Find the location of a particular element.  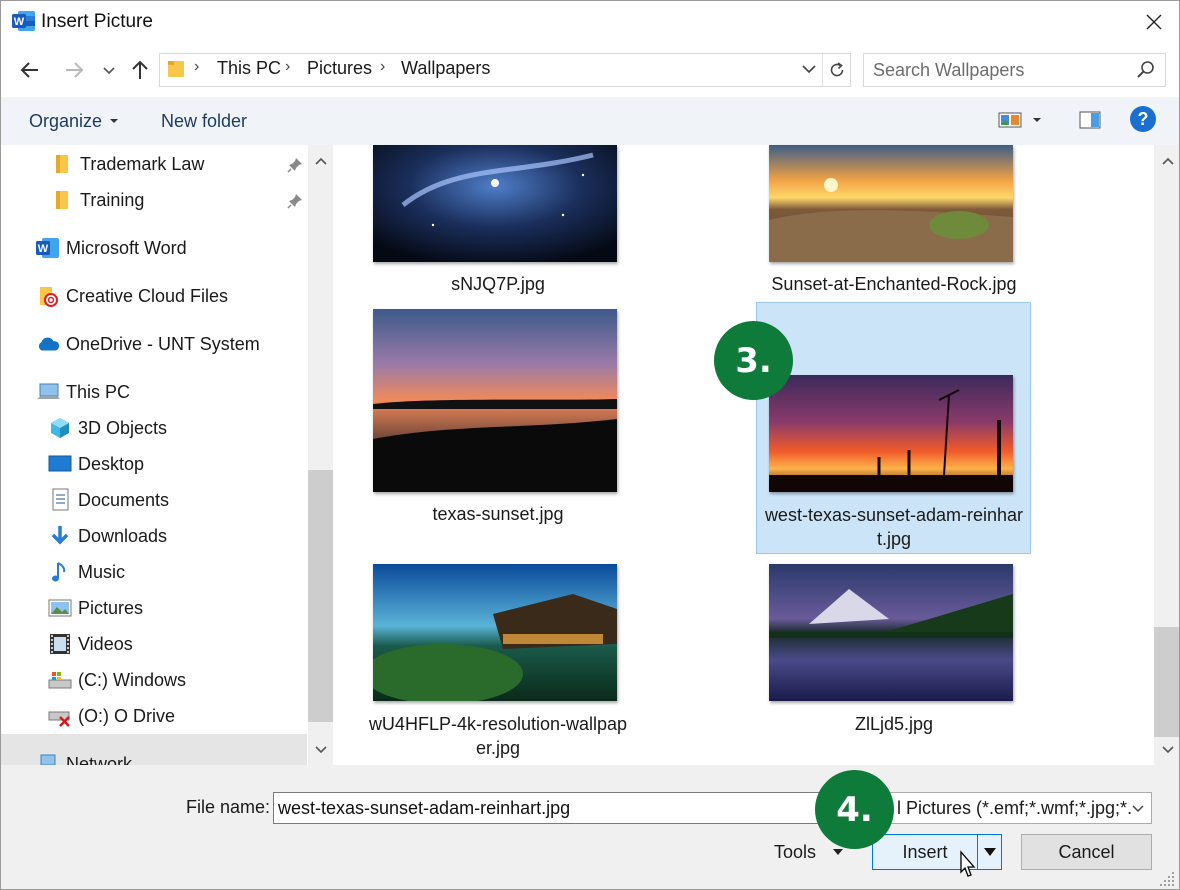

file-name: Sunset-at-Enchanted-Rock.jpg is located at coordinates (894, 284).